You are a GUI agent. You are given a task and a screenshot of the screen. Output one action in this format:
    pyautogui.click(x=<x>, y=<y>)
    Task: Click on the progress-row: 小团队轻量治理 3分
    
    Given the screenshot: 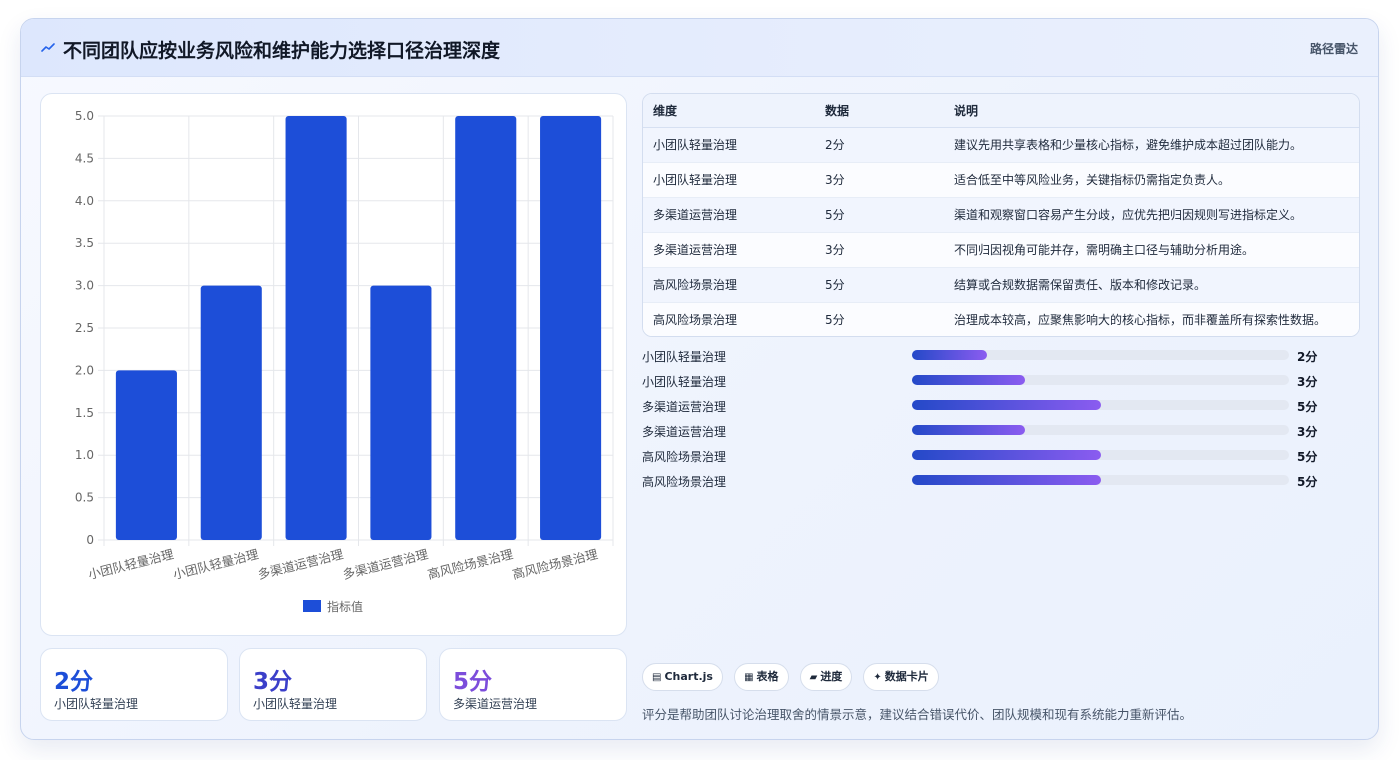 What is the action you would take?
    pyautogui.click(x=1001, y=380)
    